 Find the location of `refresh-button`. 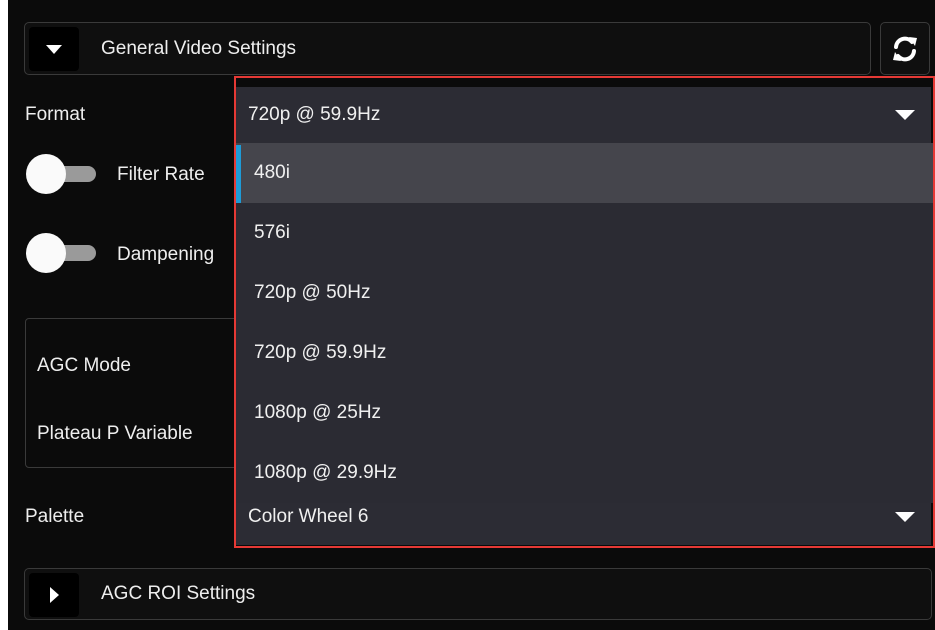

refresh-button is located at coordinates (905, 48).